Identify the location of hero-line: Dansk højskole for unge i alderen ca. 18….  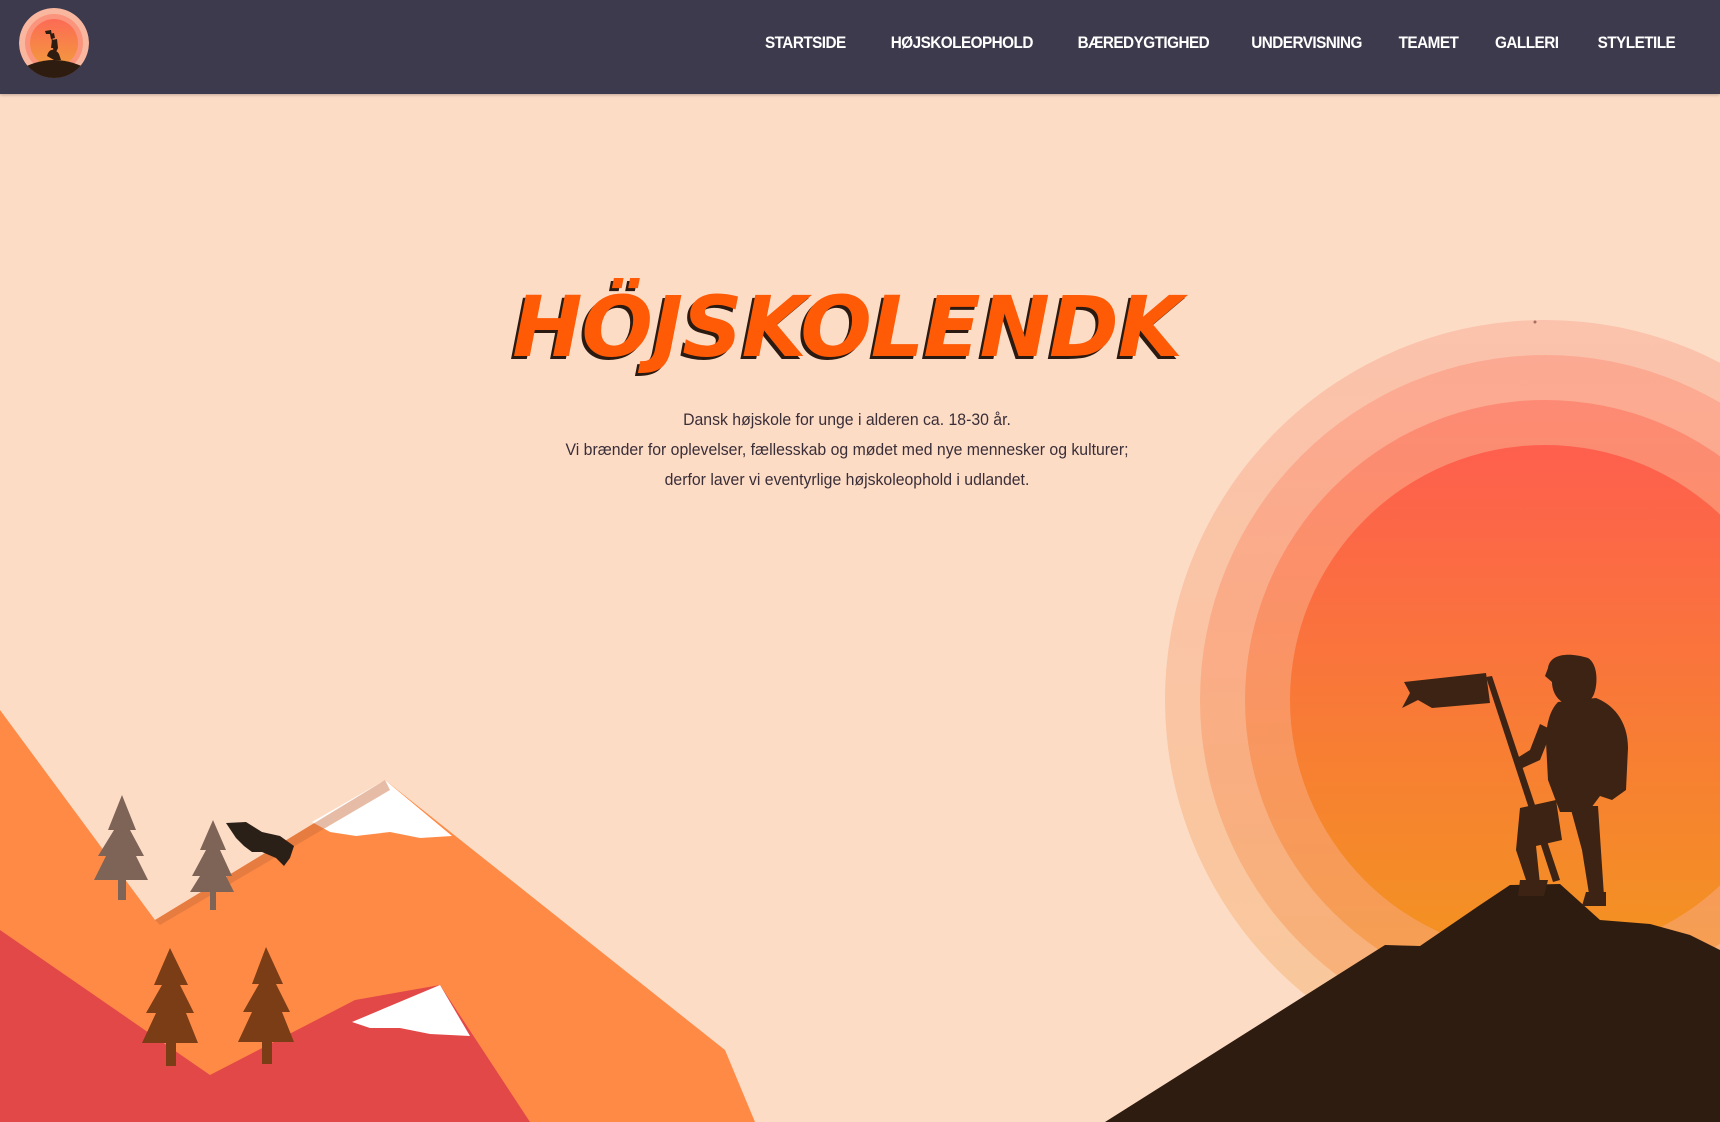
(847, 419).